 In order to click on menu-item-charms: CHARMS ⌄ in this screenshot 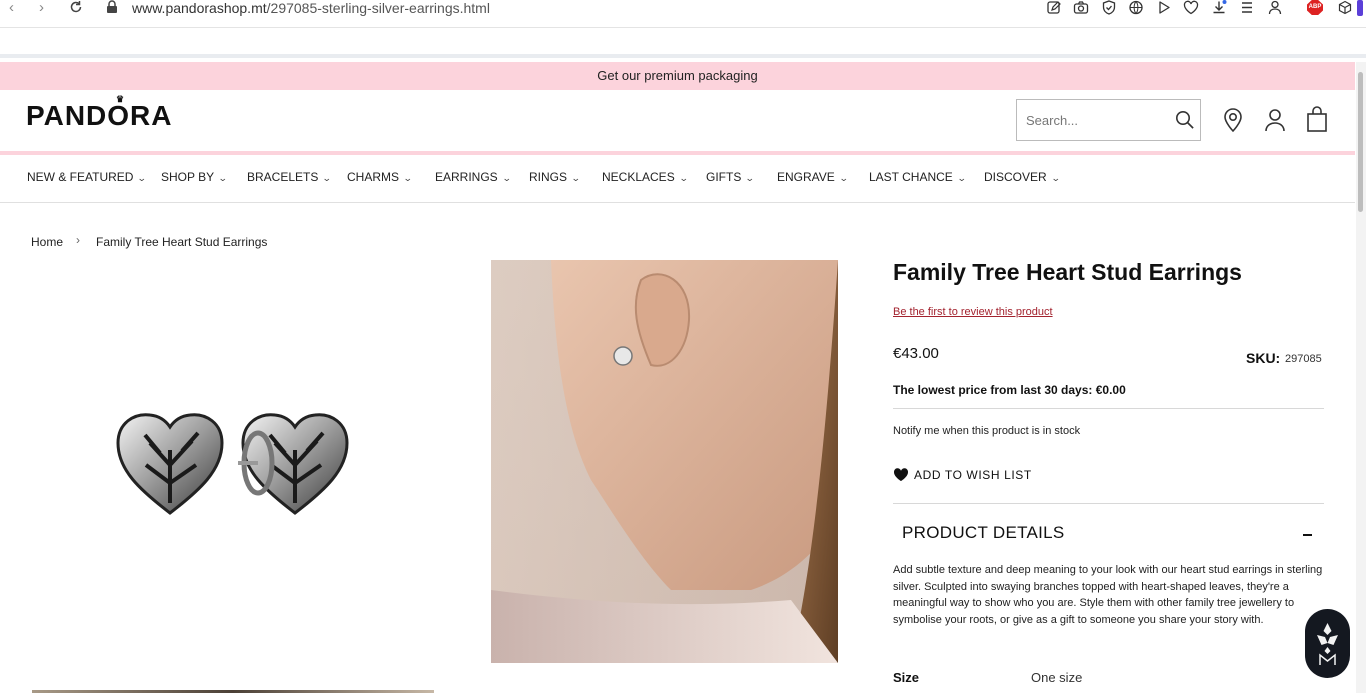, I will do `click(380, 177)`.